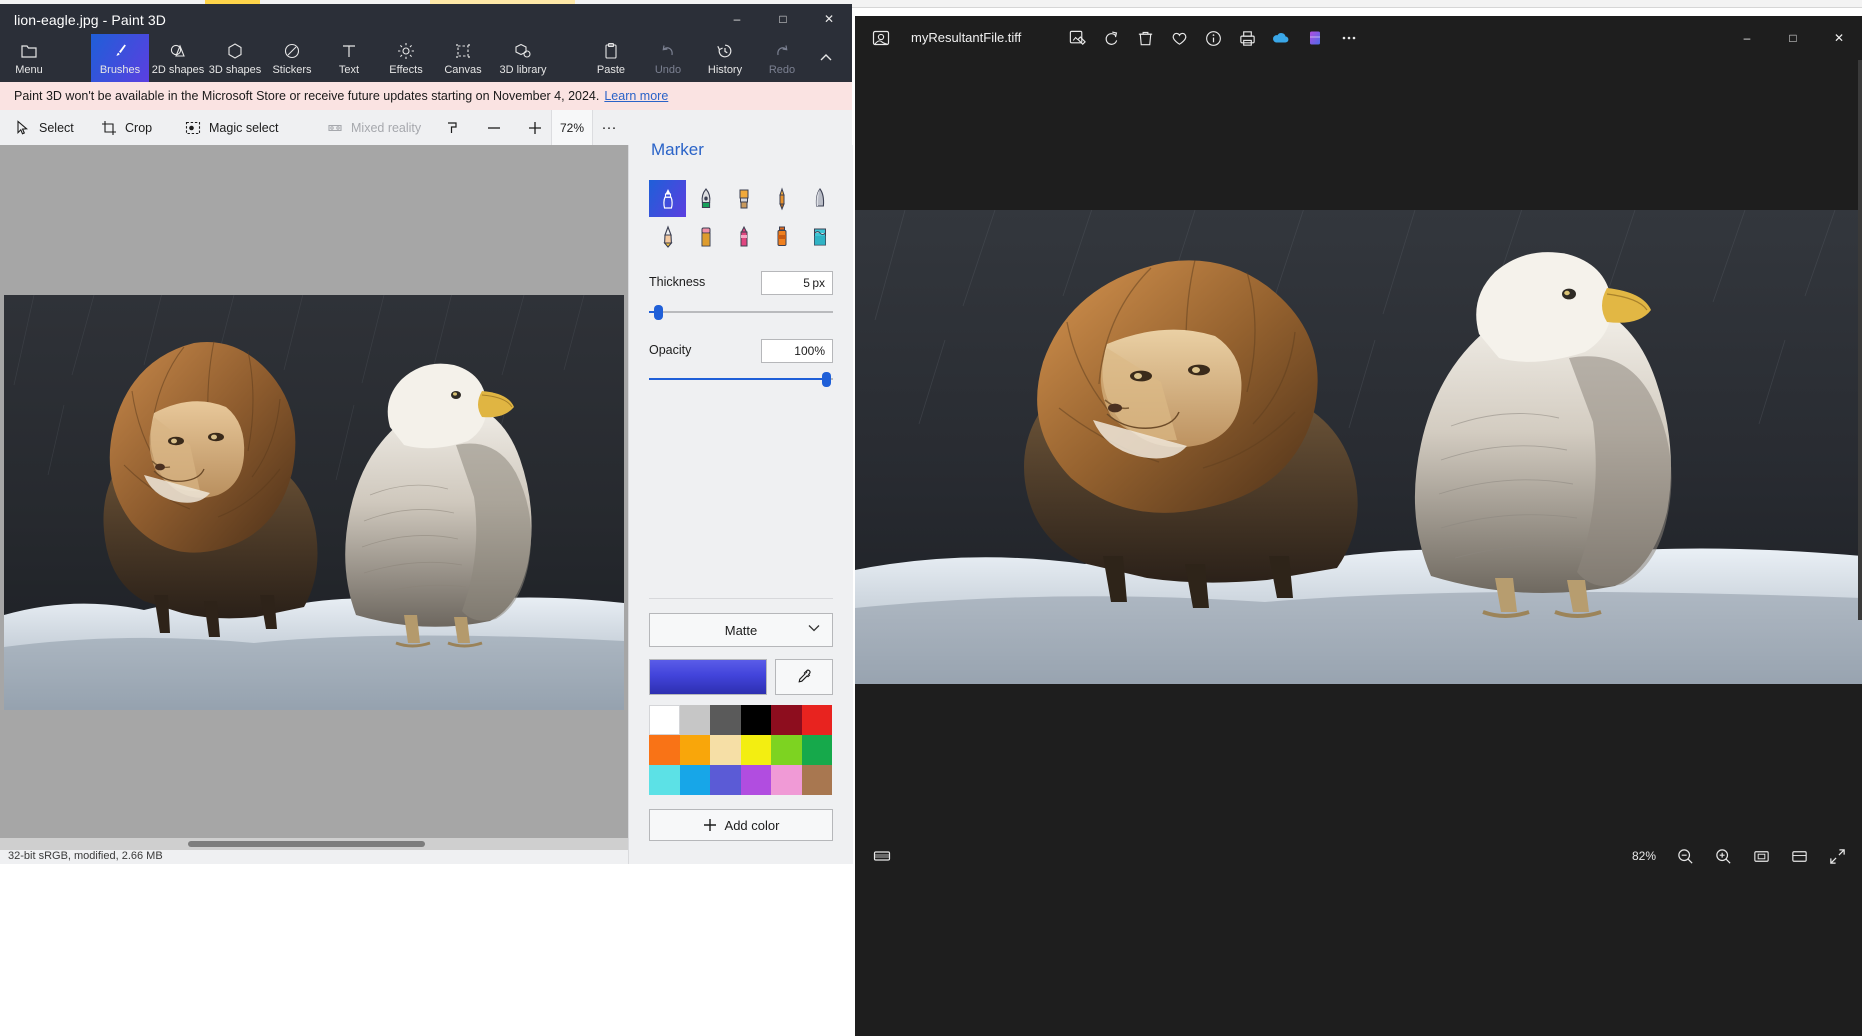 This screenshot has width=1862, height=1036. I want to click on actual-size-icon, so click(1799, 856).